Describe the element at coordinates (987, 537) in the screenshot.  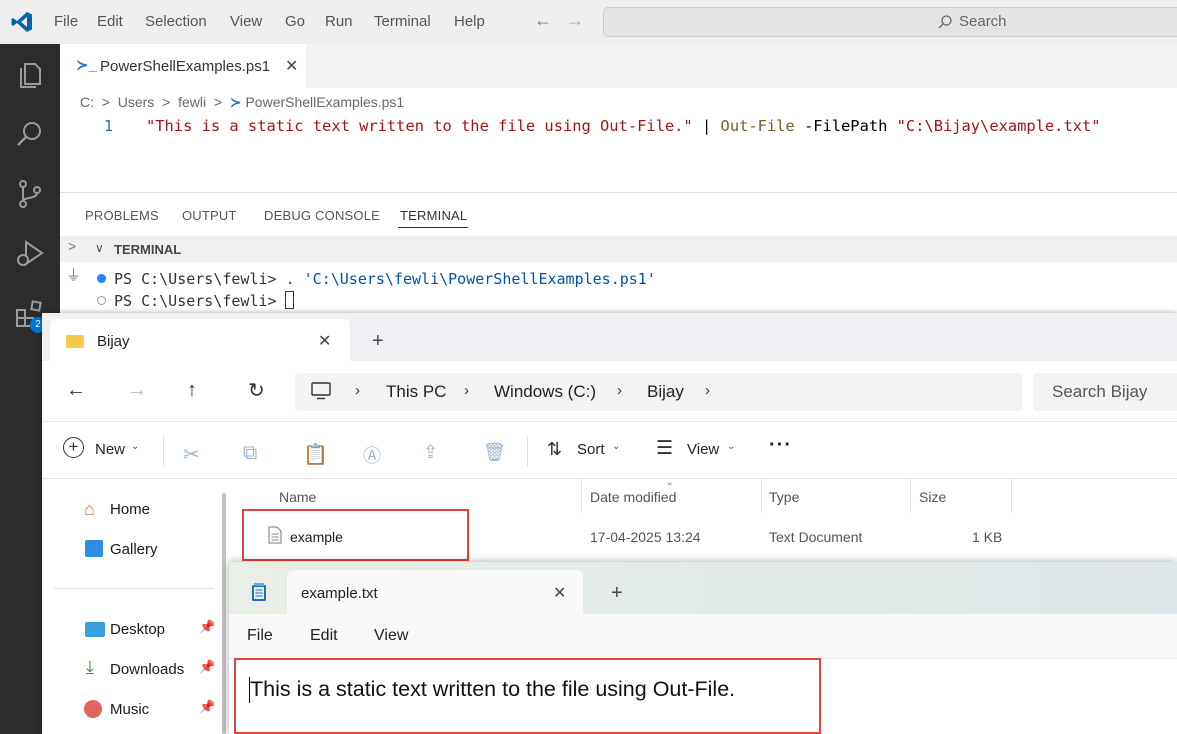
I see `file-size: 1 KB` at that location.